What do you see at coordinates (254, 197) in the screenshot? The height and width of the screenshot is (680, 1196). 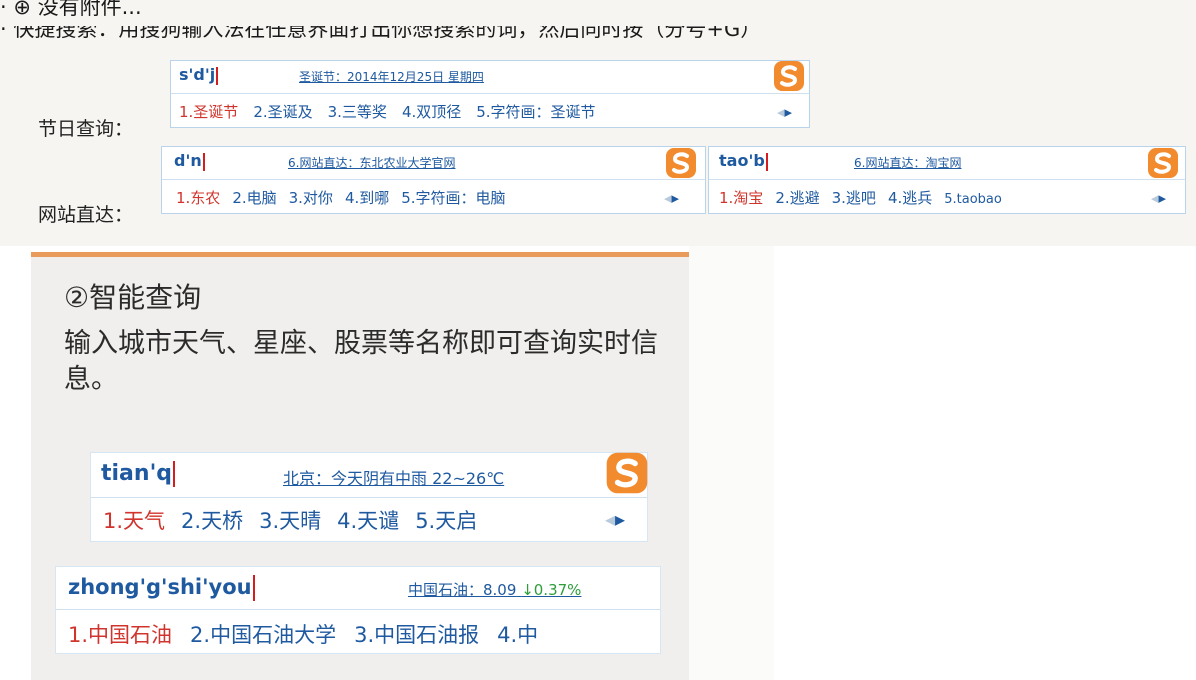 I see `candidate-2: 2.电脑` at bounding box center [254, 197].